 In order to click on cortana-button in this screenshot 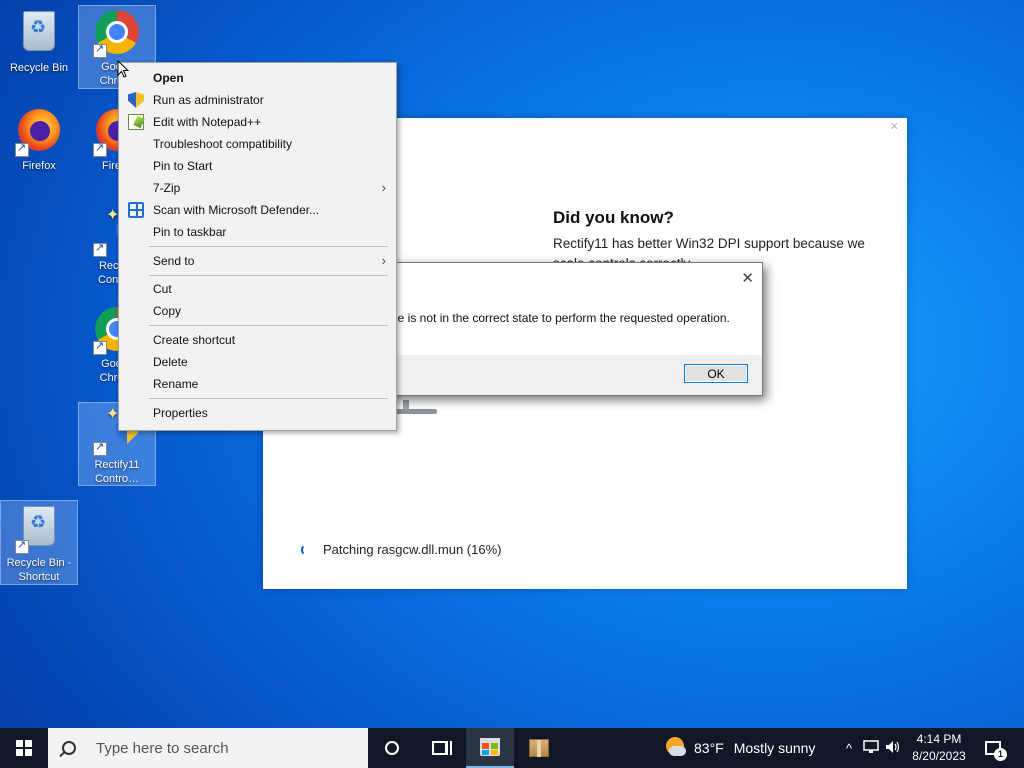, I will do `click(392, 748)`.